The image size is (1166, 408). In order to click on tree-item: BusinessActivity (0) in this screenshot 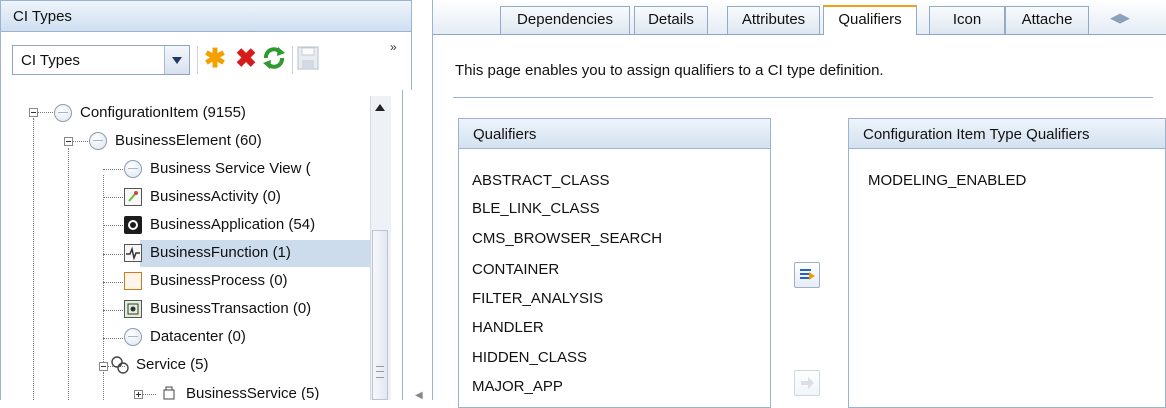, I will do `click(247, 198)`.